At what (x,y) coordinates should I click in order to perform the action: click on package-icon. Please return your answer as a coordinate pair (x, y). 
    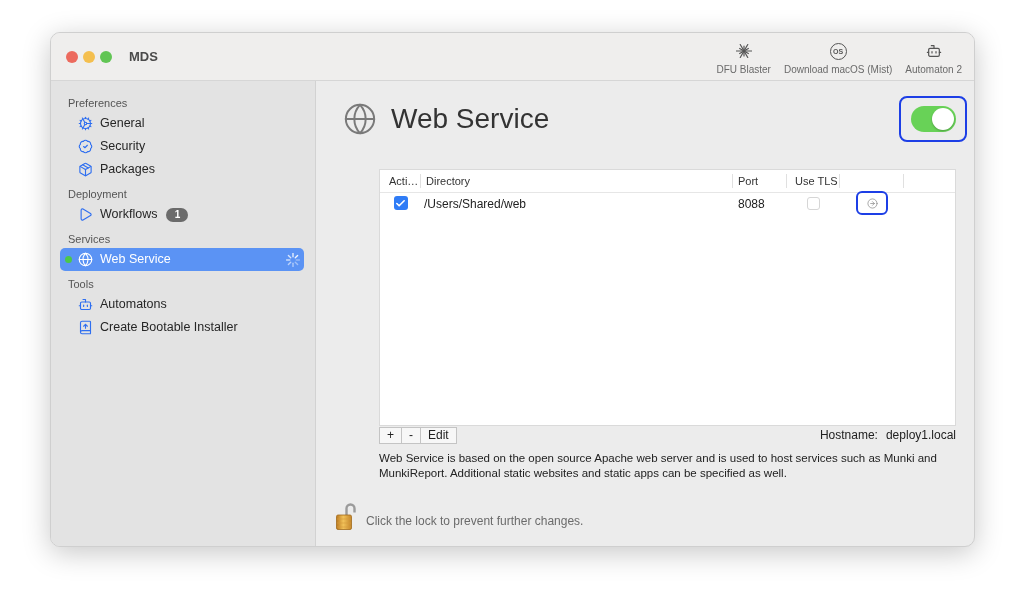
    Looking at the image, I should click on (85, 169).